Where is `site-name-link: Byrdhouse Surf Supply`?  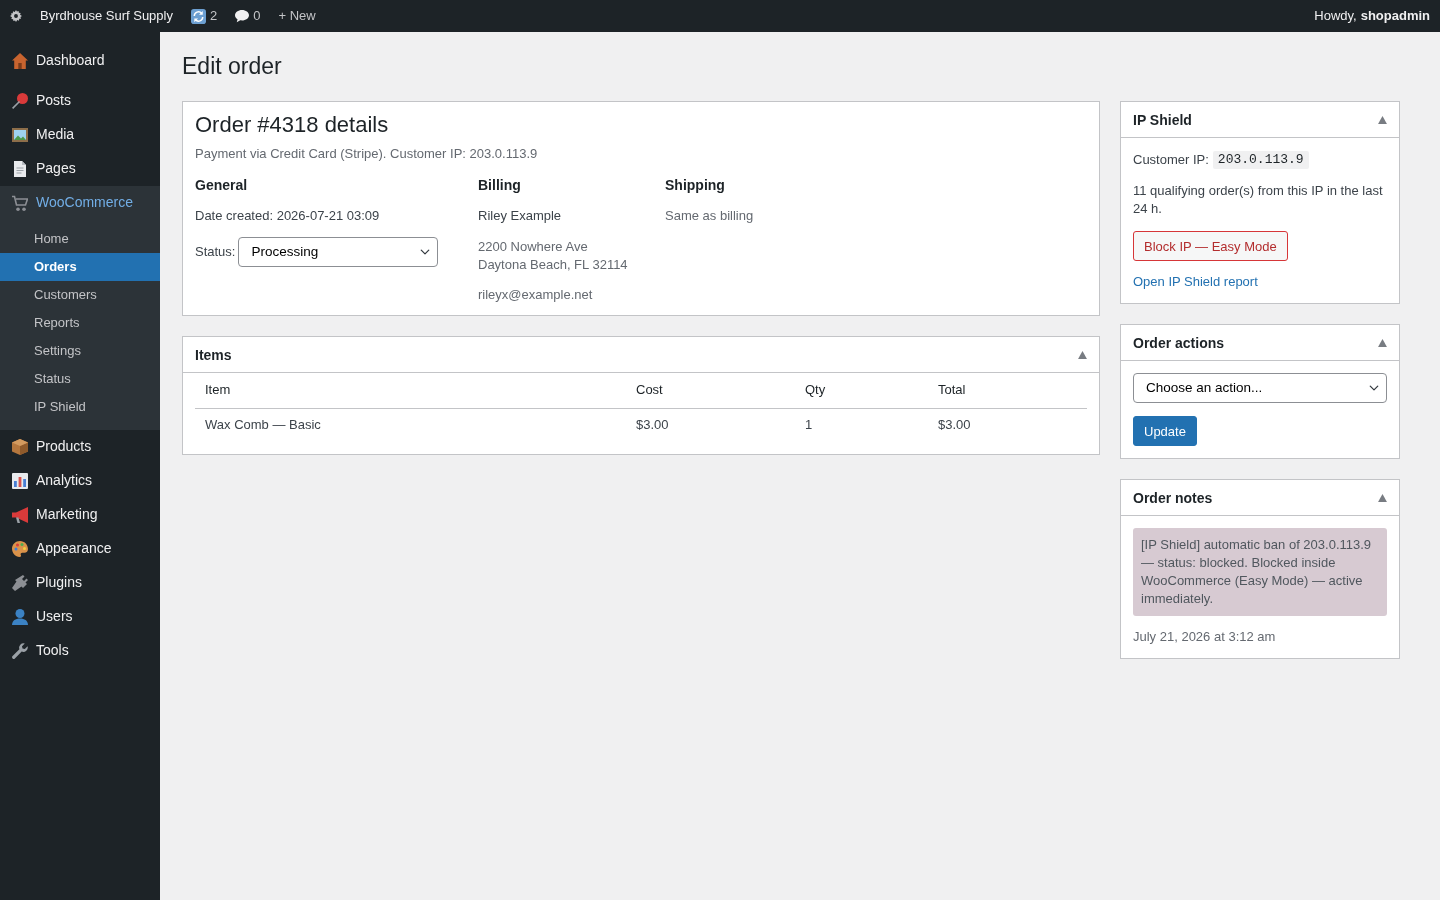 site-name-link: Byrdhouse Surf Supply is located at coordinates (106, 16).